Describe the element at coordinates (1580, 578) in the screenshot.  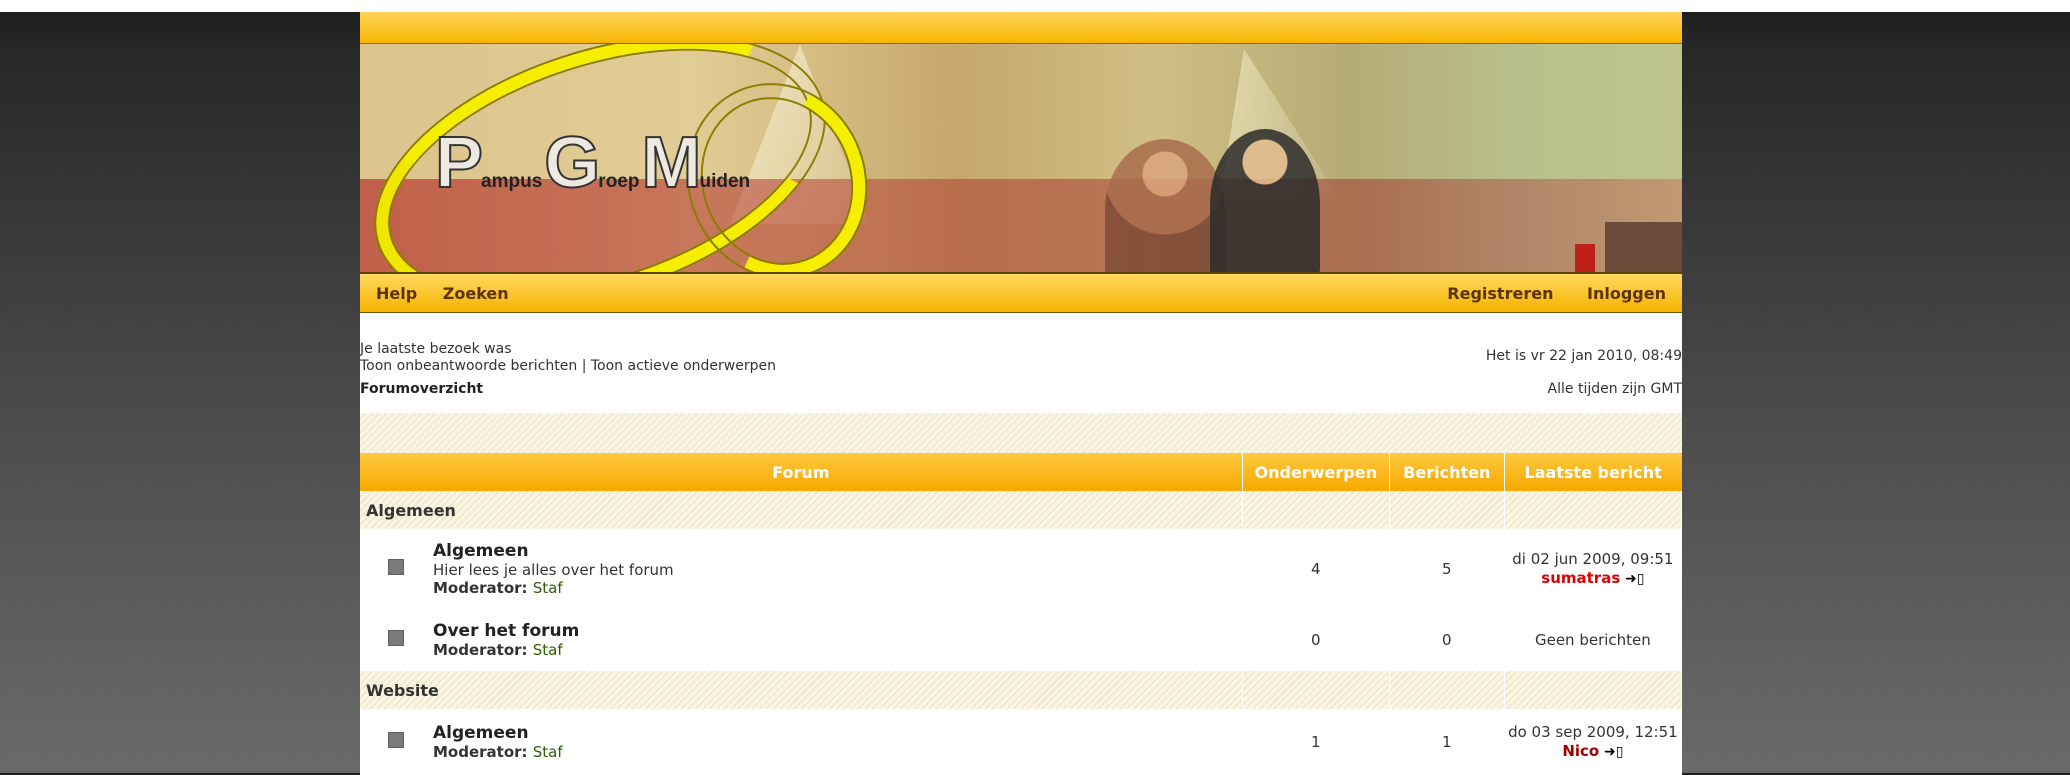
I see `last-post-user: sumatras` at that location.